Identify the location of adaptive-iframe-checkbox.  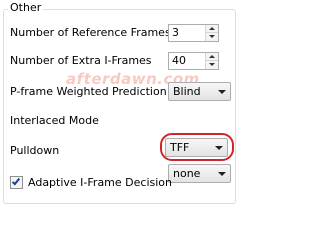
(16, 182).